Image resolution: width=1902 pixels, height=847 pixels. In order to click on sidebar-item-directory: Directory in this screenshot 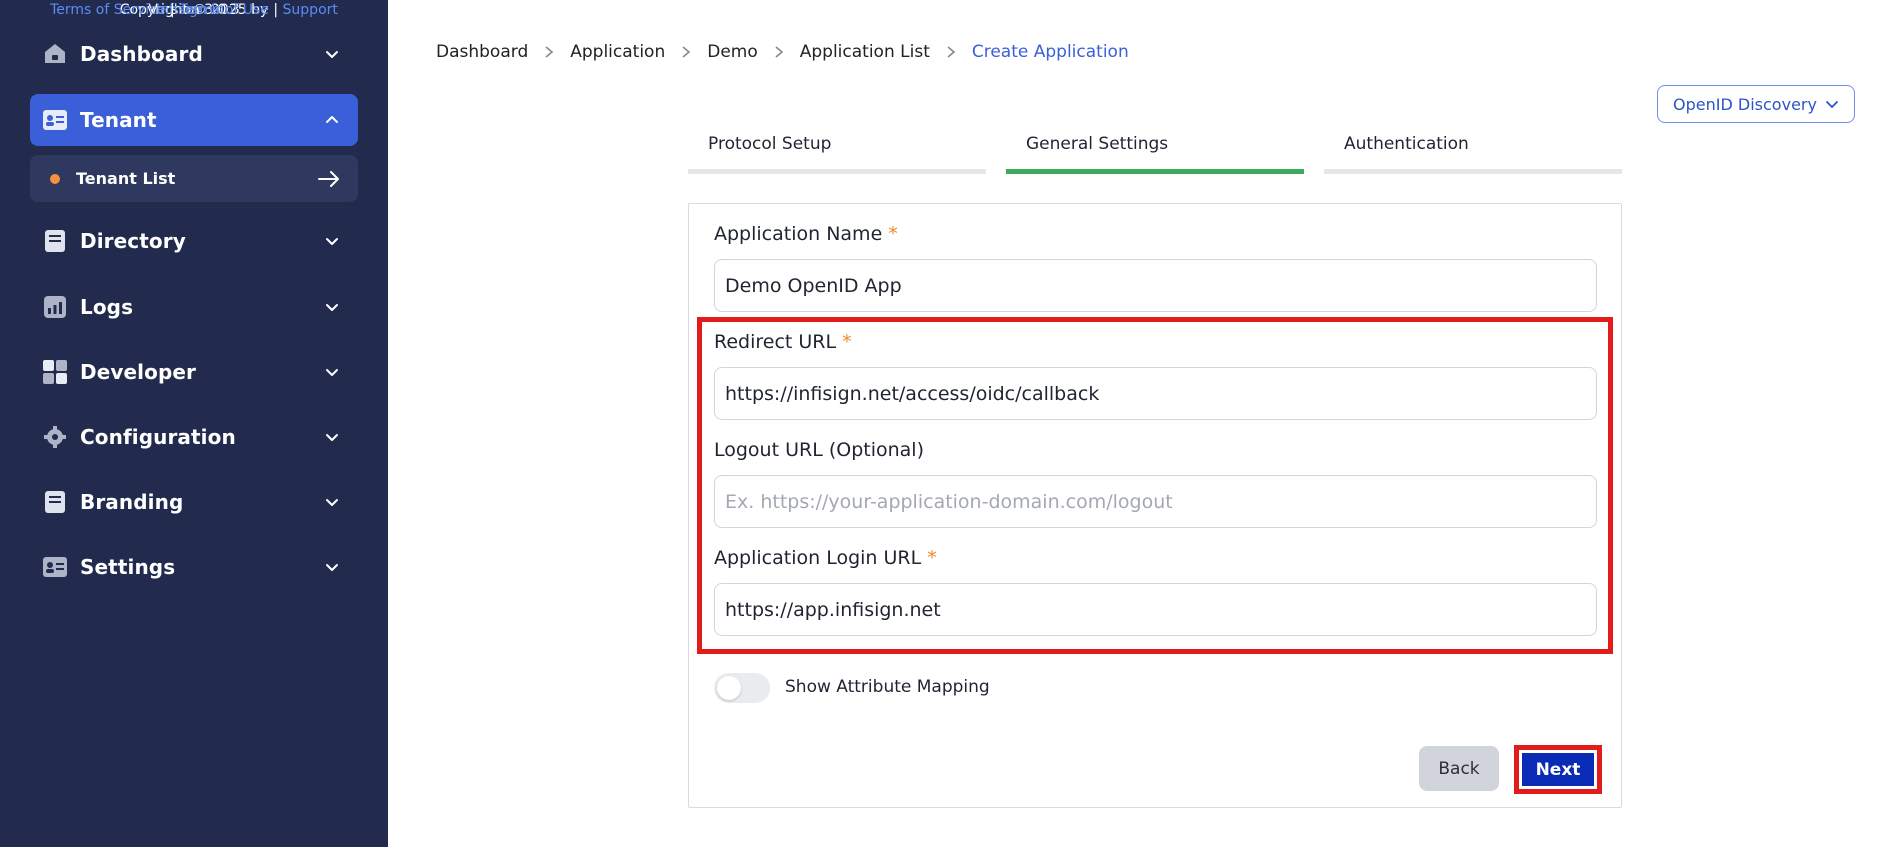, I will do `click(194, 241)`.